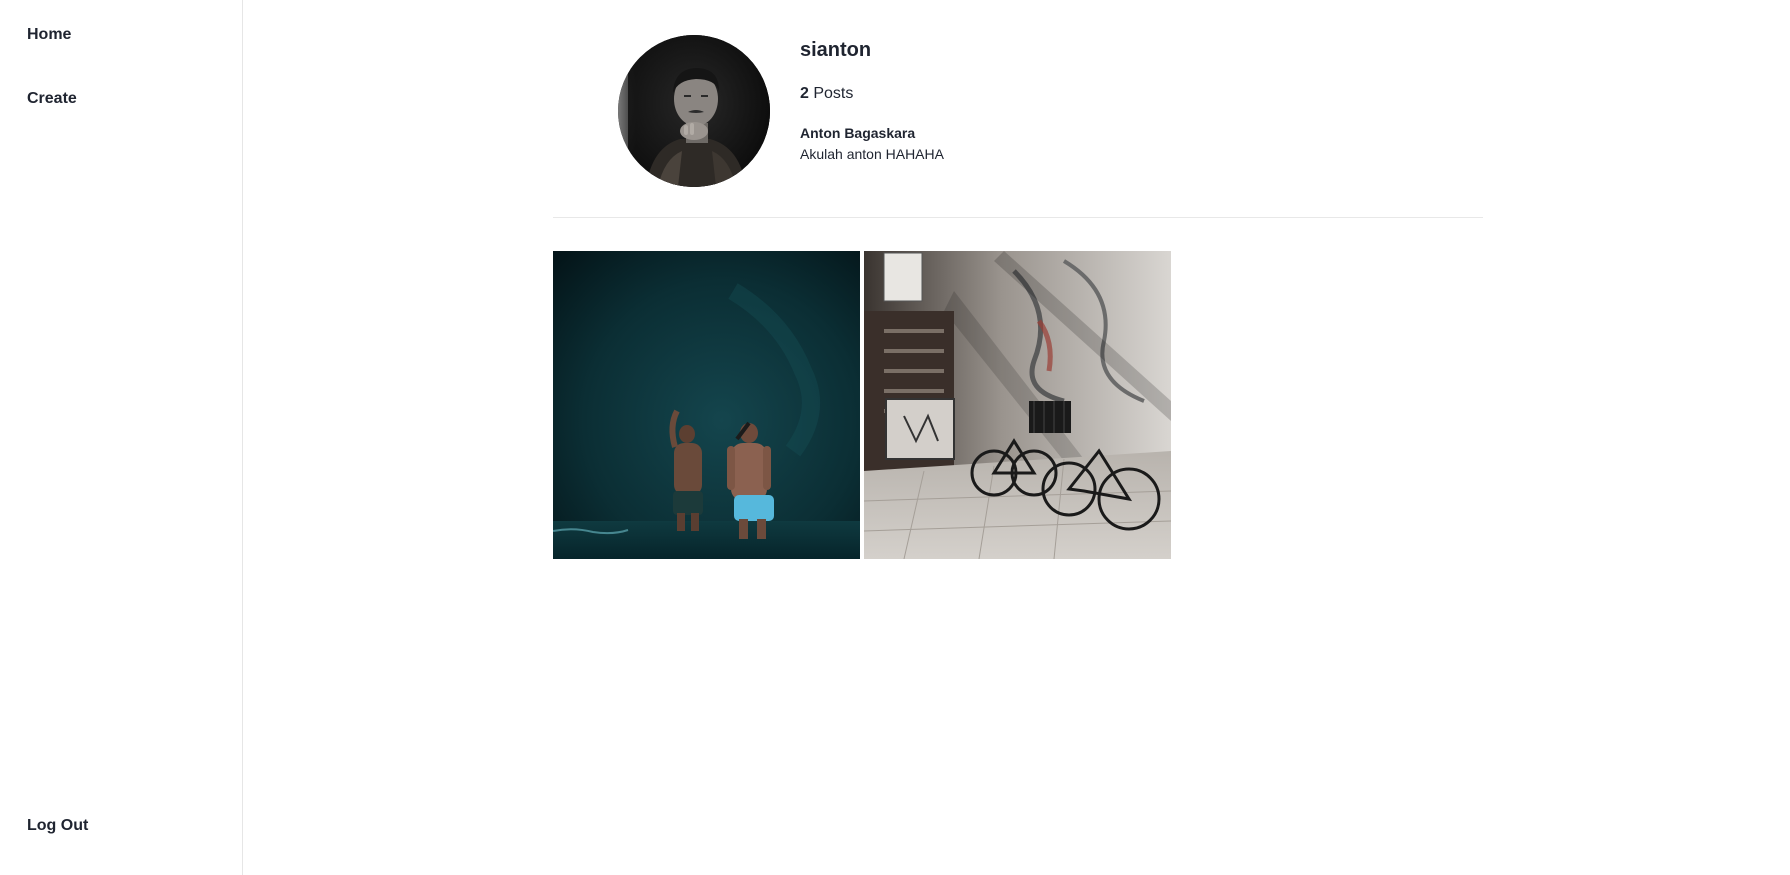 The width and height of the screenshot is (1790, 875). Describe the element at coordinates (1018, 217) in the screenshot. I see `profile-divider` at that location.